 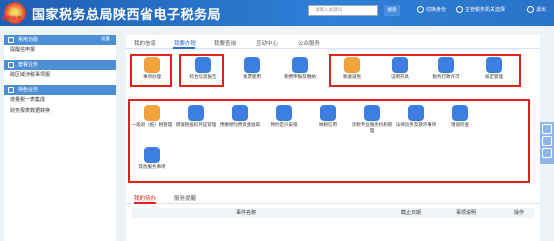 What do you see at coordinates (343, 10) in the screenshot?
I see `search-input: 请输入关键词` at bounding box center [343, 10].